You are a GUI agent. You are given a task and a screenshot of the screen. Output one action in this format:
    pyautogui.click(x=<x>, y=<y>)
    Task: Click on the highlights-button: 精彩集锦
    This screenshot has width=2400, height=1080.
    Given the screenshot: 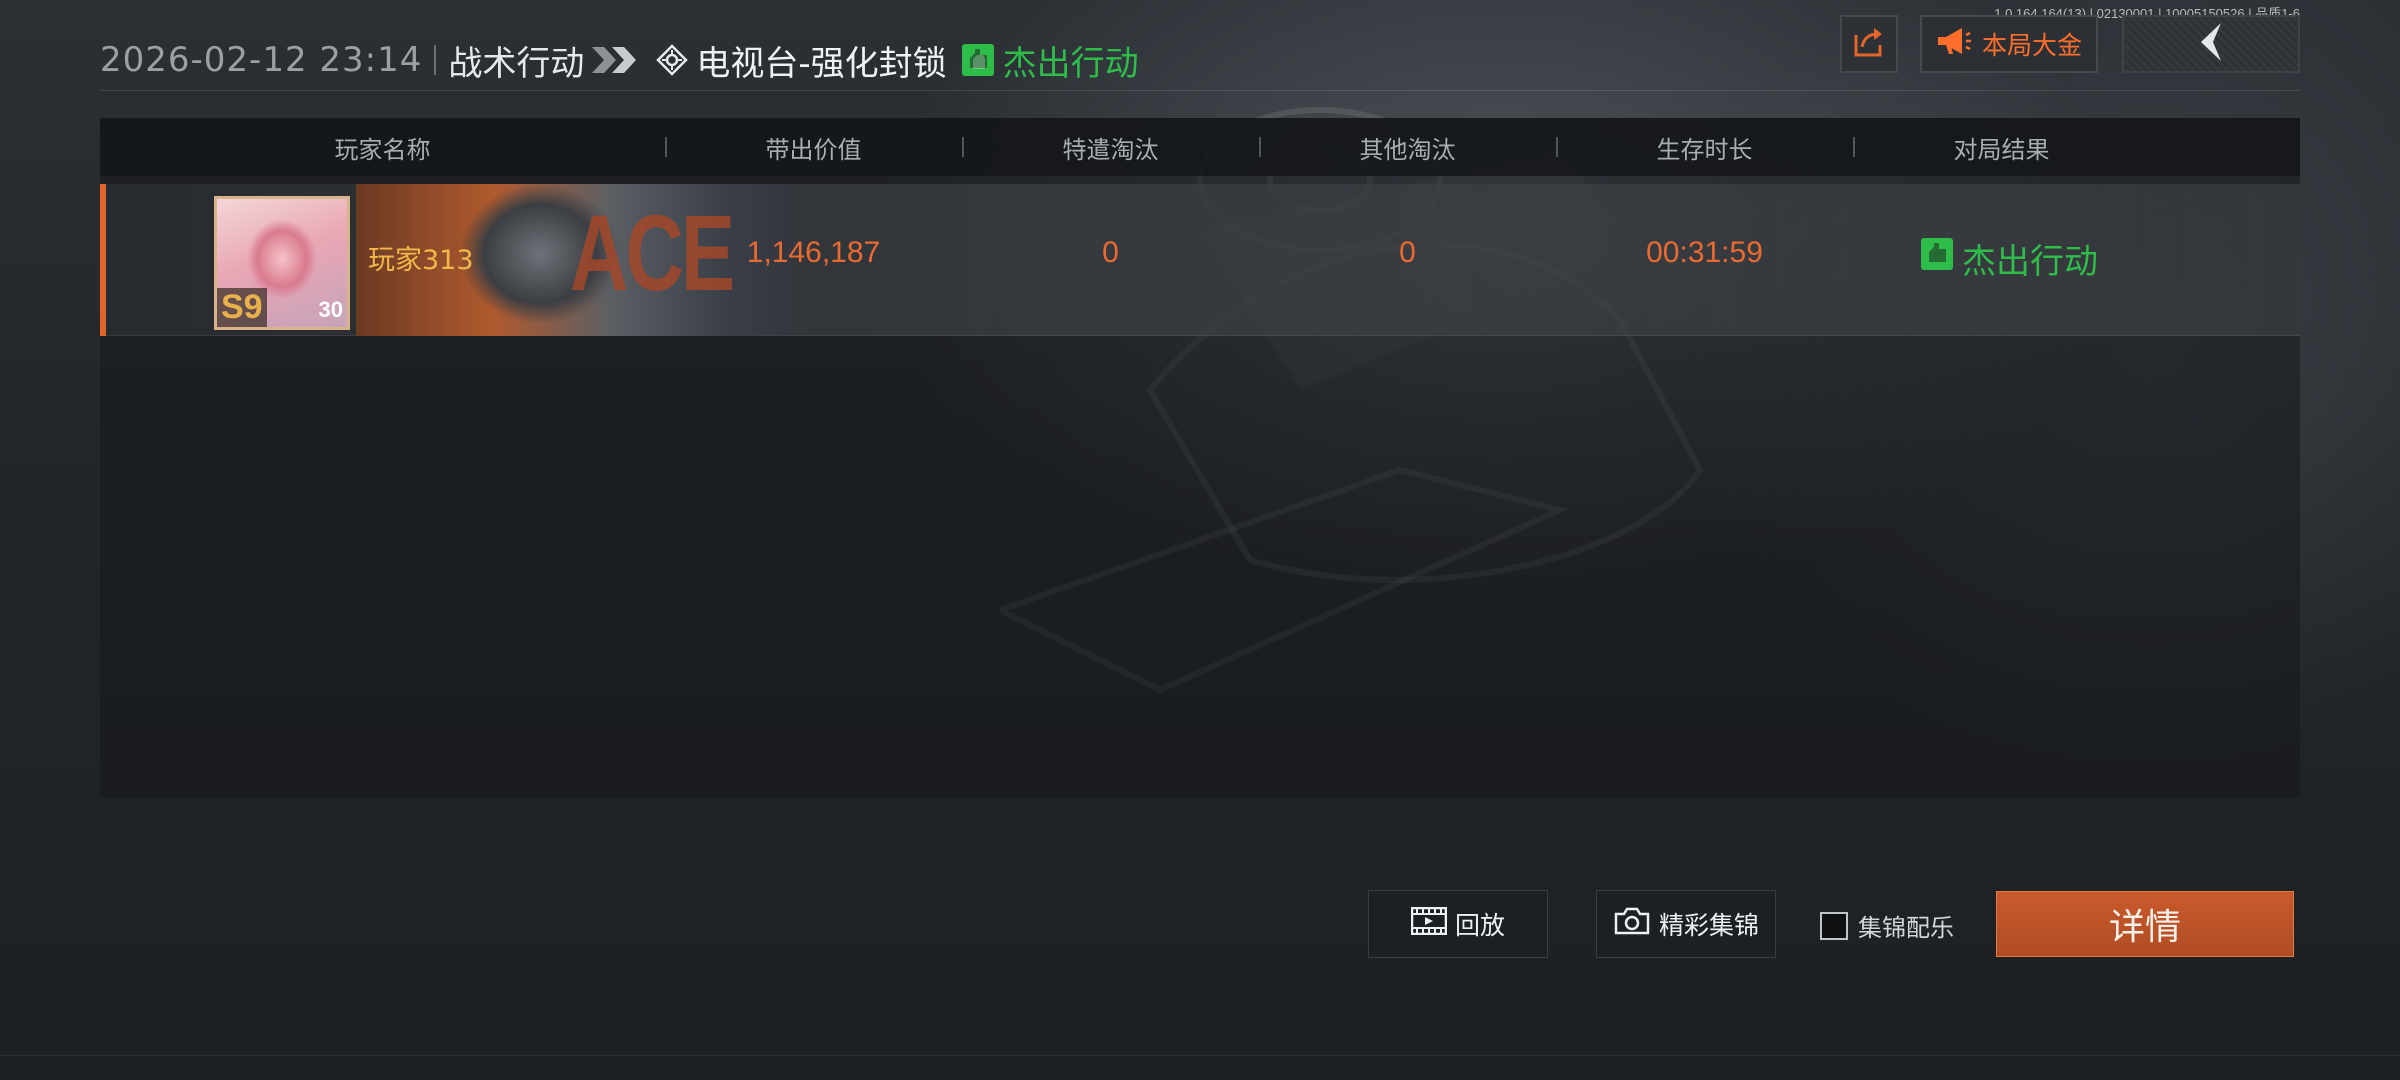 What is the action you would take?
    pyautogui.click(x=1686, y=924)
    